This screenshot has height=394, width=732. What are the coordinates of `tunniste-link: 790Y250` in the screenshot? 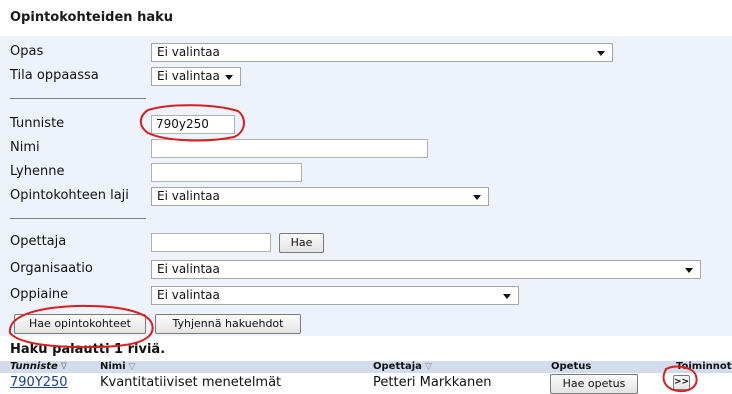 It's located at (39, 382).